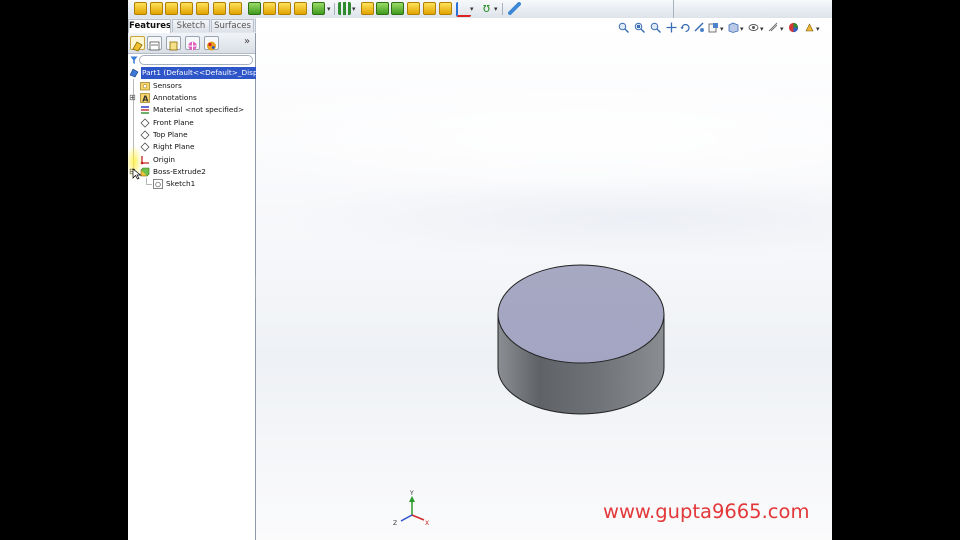 The height and width of the screenshot is (540, 960). Describe the element at coordinates (154, 43) in the screenshot. I see `property-manager-tab-icon` at that location.